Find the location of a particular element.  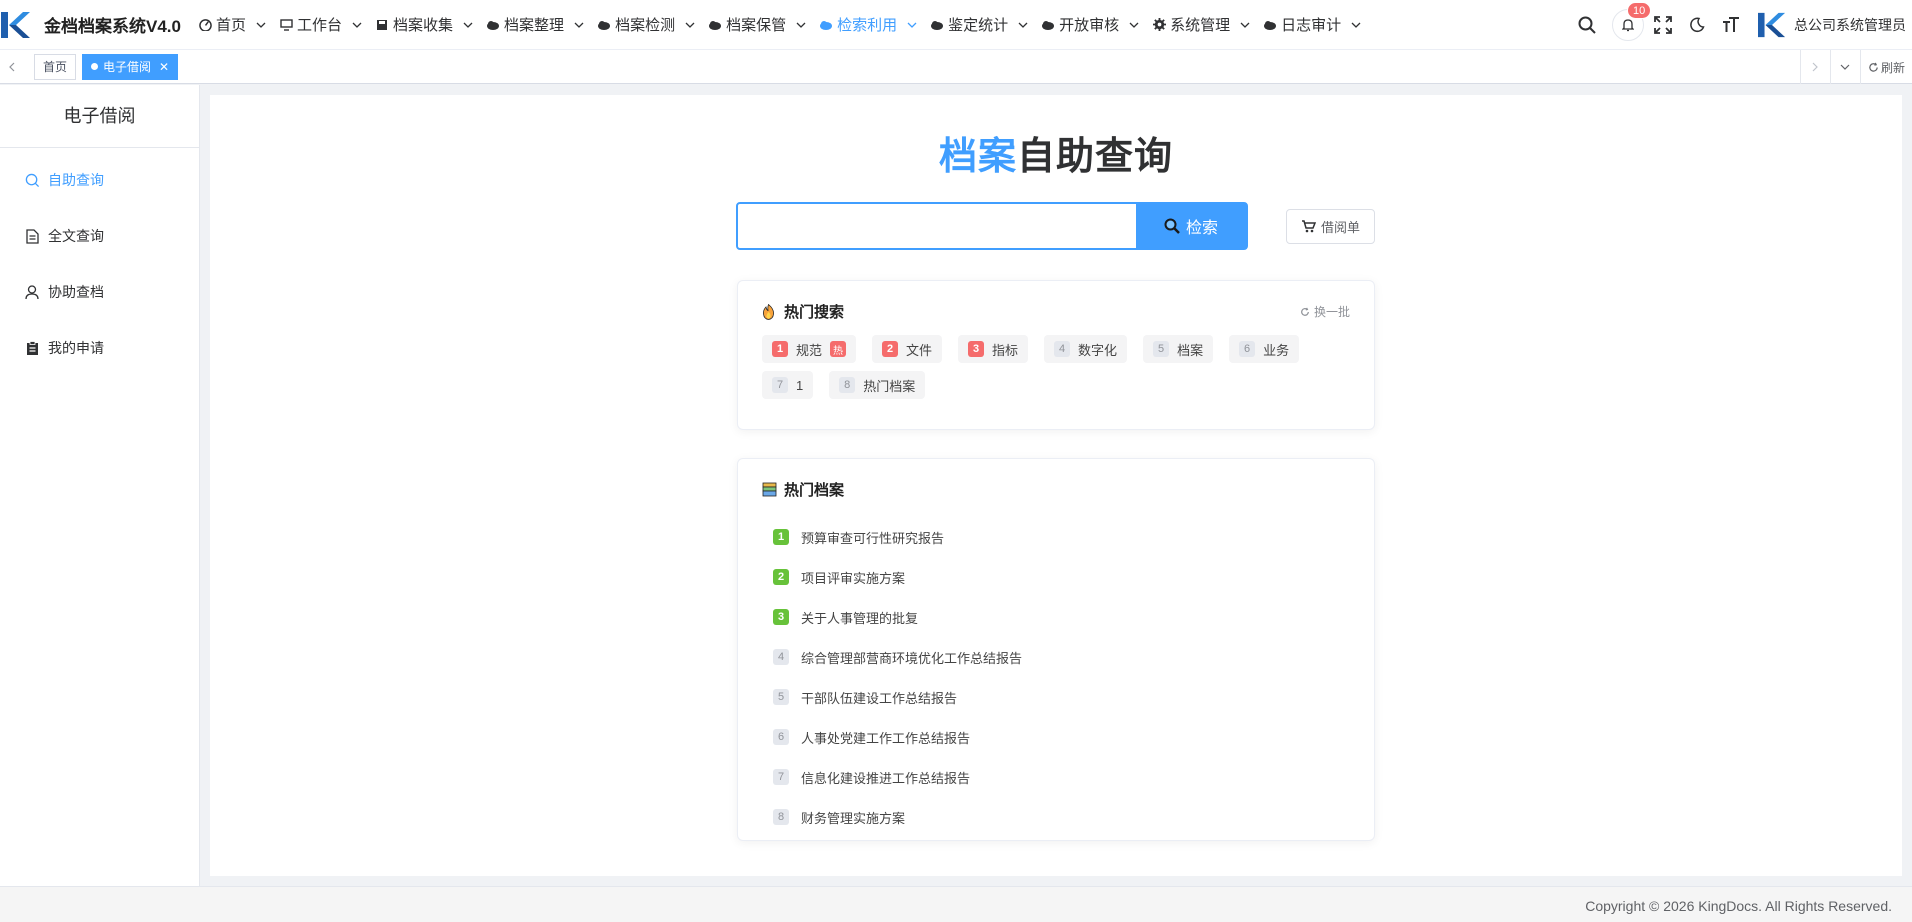

bell-icon is located at coordinates (1628, 24).